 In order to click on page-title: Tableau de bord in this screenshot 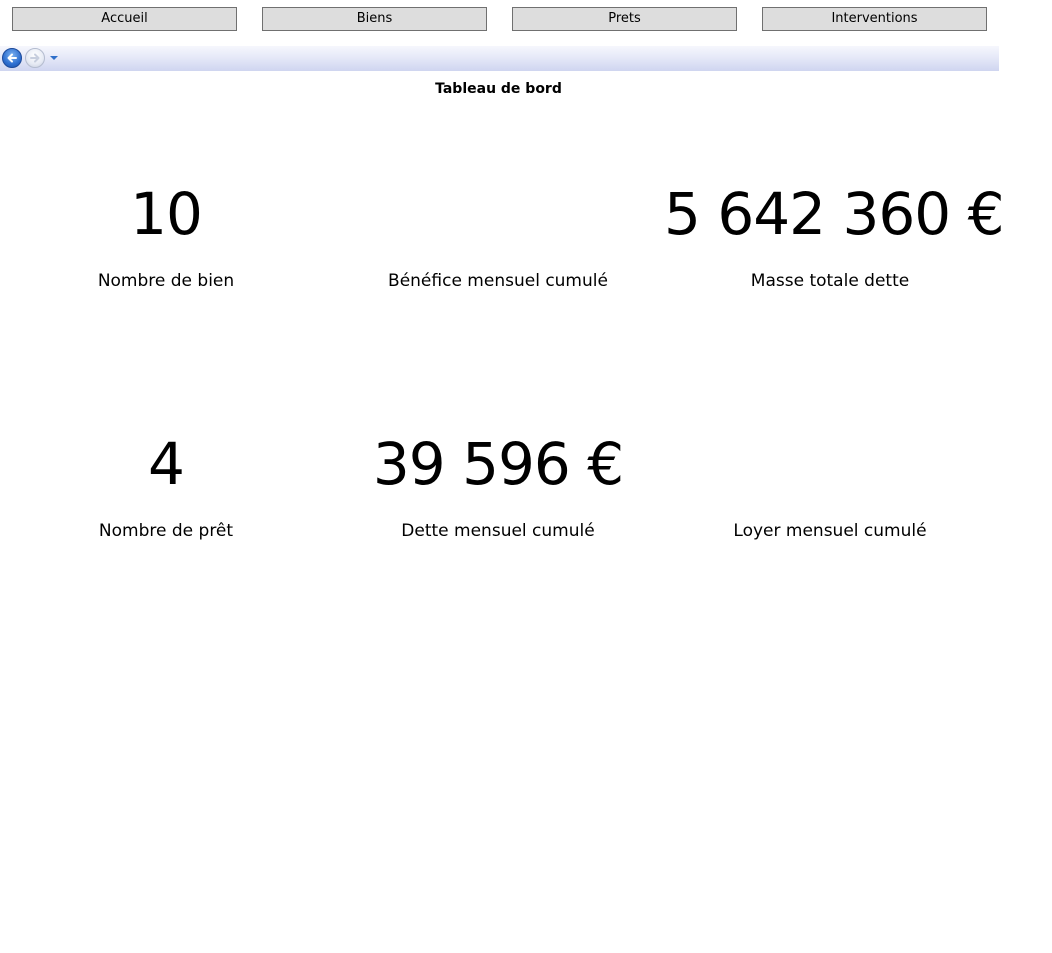, I will do `click(498, 89)`.